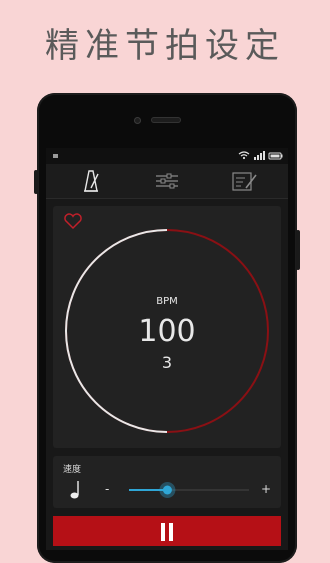 This screenshot has height=563, width=330. What do you see at coordinates (189, 490) in the screenshot?
I see `speed-slider` at bounding box center [189, 490].